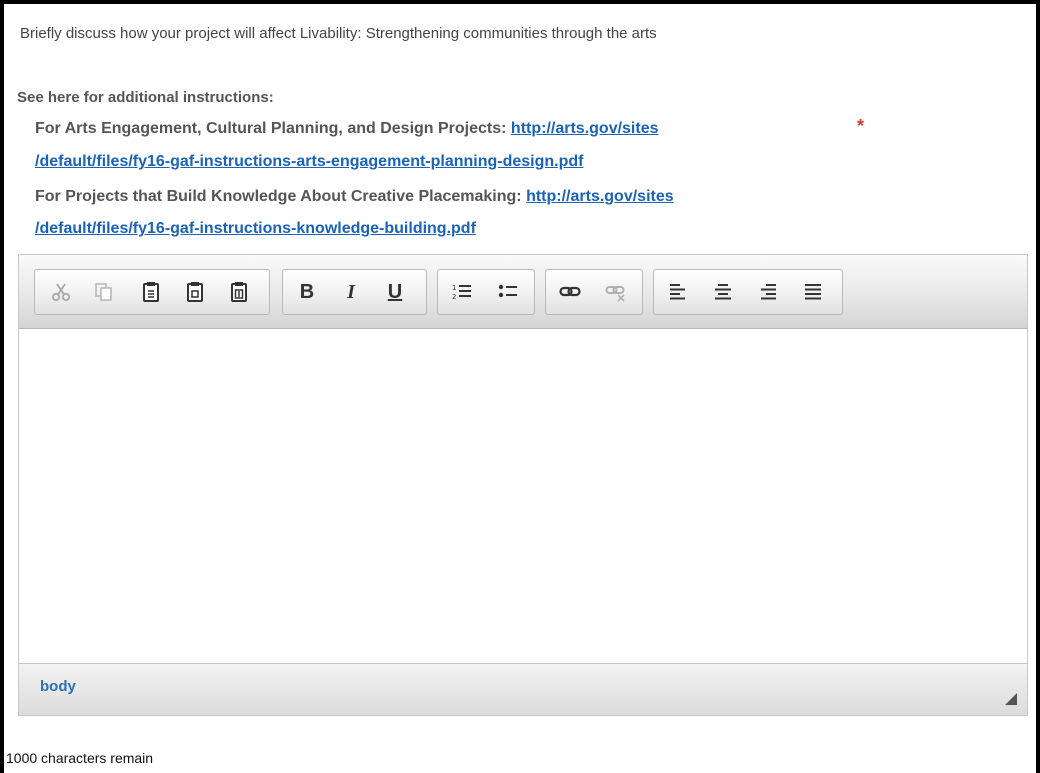 The width and height of the screenshot is (1040, 773). I want to click on instruction-link-1: http://arts.gov/sites, so click(585, 128).